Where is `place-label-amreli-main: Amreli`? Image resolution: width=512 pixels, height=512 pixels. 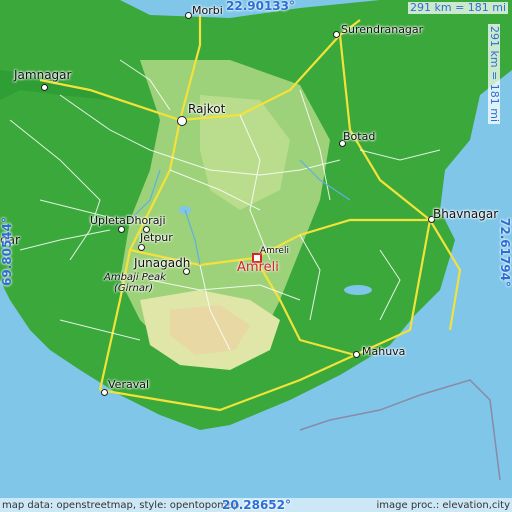 place-label-amreli-main: Amreli is located at coordinates (258, 267).